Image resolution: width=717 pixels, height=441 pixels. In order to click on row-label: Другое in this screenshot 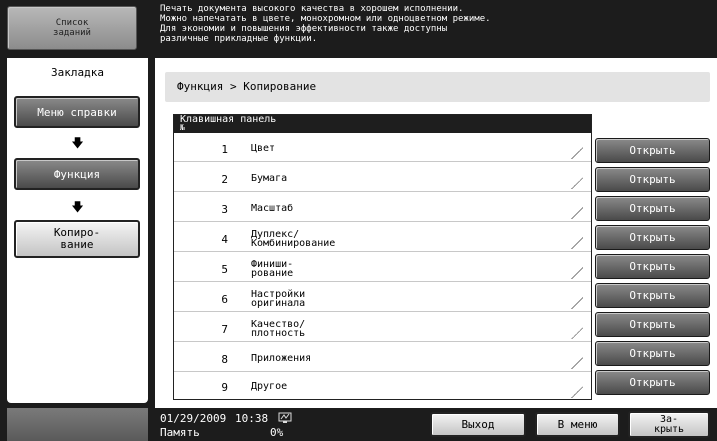, I will do `click(269, 386)`.